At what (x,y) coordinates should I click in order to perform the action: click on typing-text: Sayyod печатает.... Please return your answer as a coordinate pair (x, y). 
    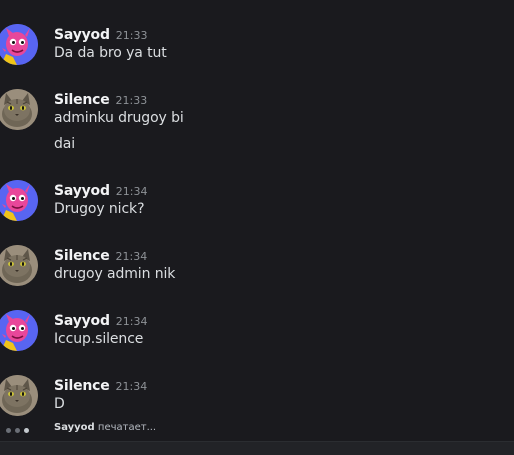
    Looking at the image, I should click on (105, 427).